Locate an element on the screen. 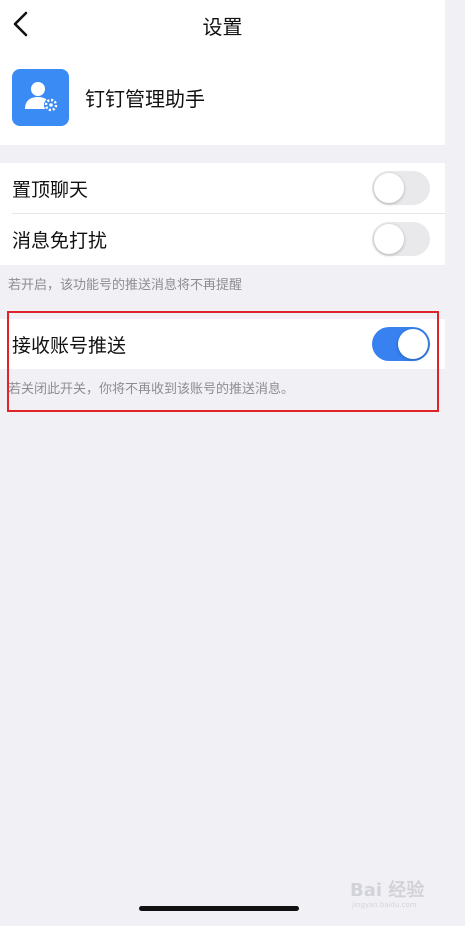  watermark-text: Bai 经验 is located at coordinates (387, 890).